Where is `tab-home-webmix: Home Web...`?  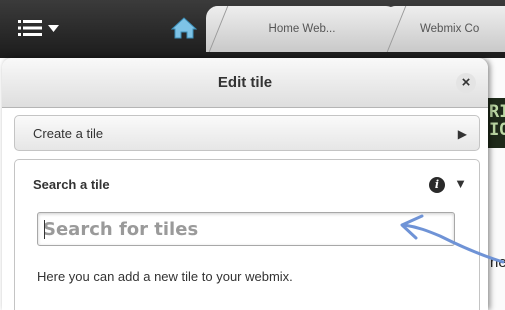 tab-home-webmix: Home Web... is located at coordinates (302, 29).